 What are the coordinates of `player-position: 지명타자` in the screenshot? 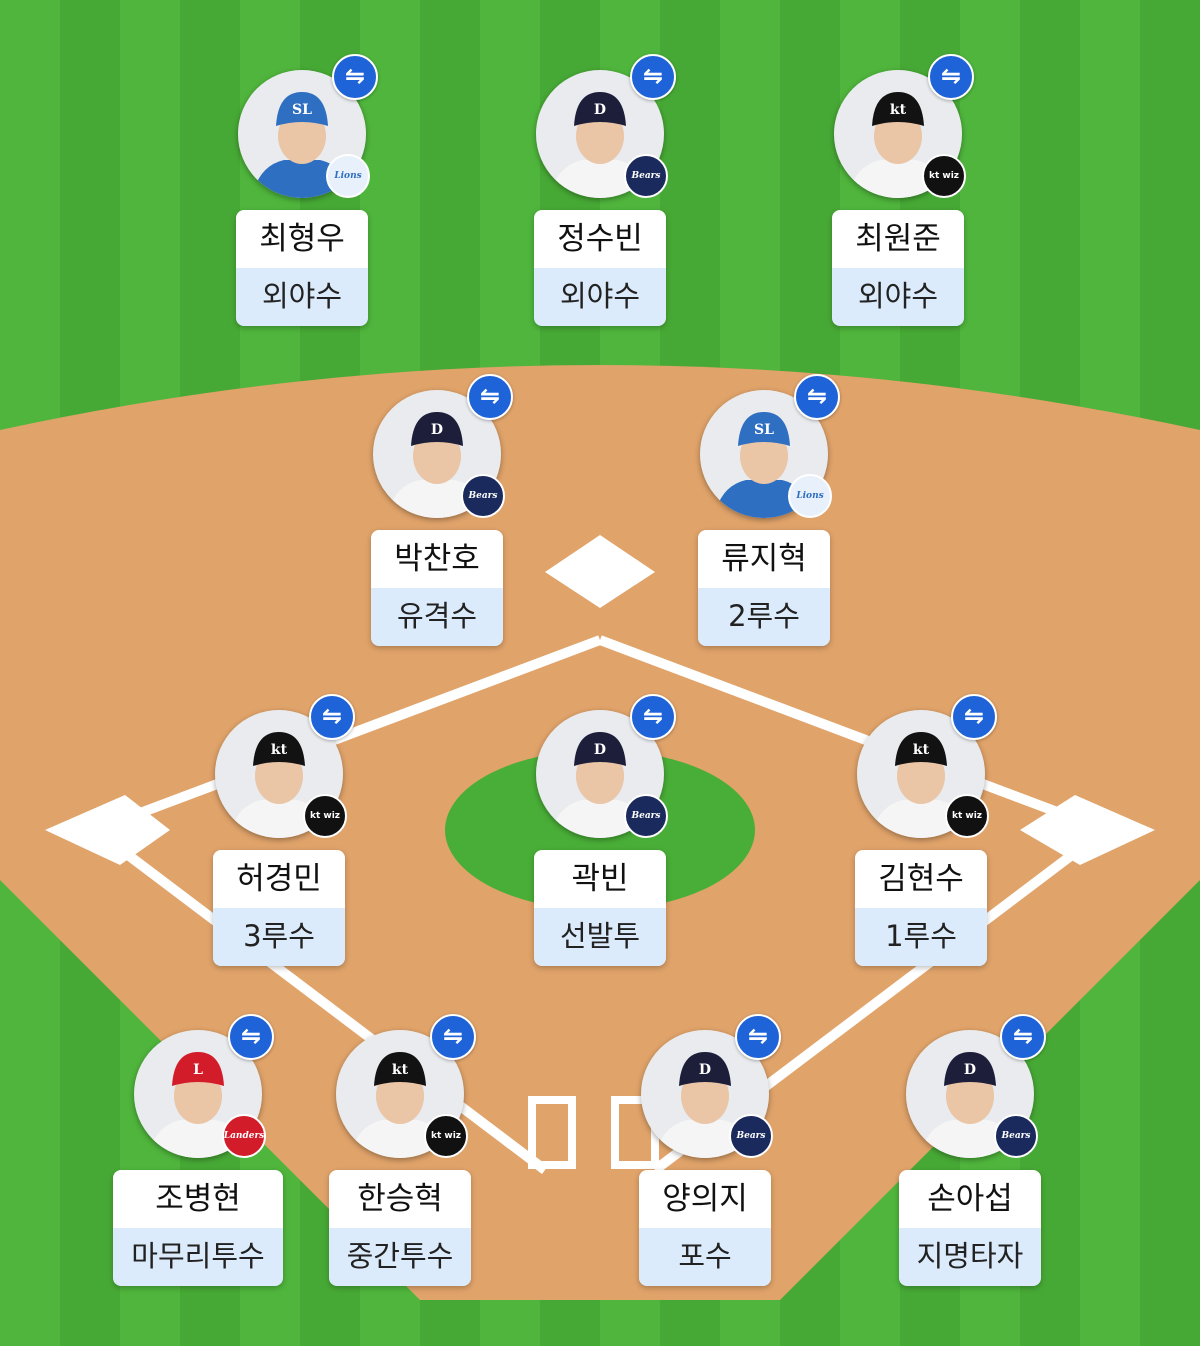 It's located at (970, 1257).